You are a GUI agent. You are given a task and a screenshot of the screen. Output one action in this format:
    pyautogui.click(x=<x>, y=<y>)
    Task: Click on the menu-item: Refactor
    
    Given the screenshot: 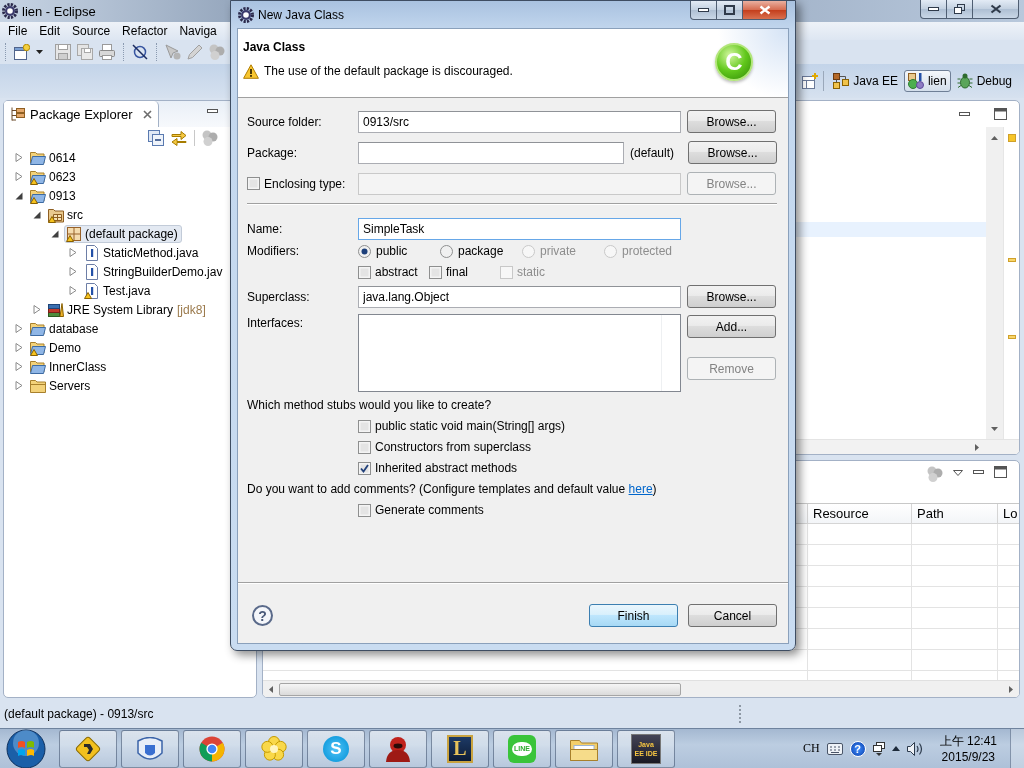 What is the action you would take?
    pyautogui.click(x=145, y=31)
    